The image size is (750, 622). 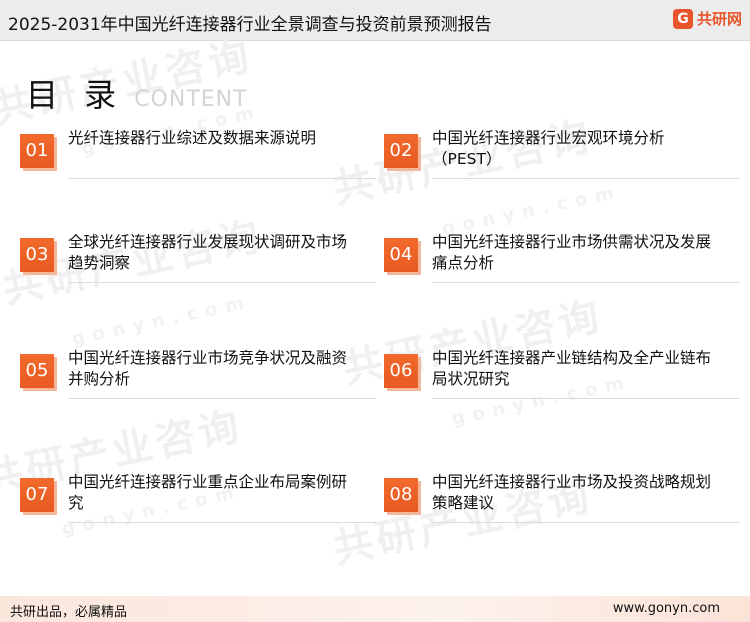 I want to click on brand-logo: G 共研网, so click(x=707, y=18).